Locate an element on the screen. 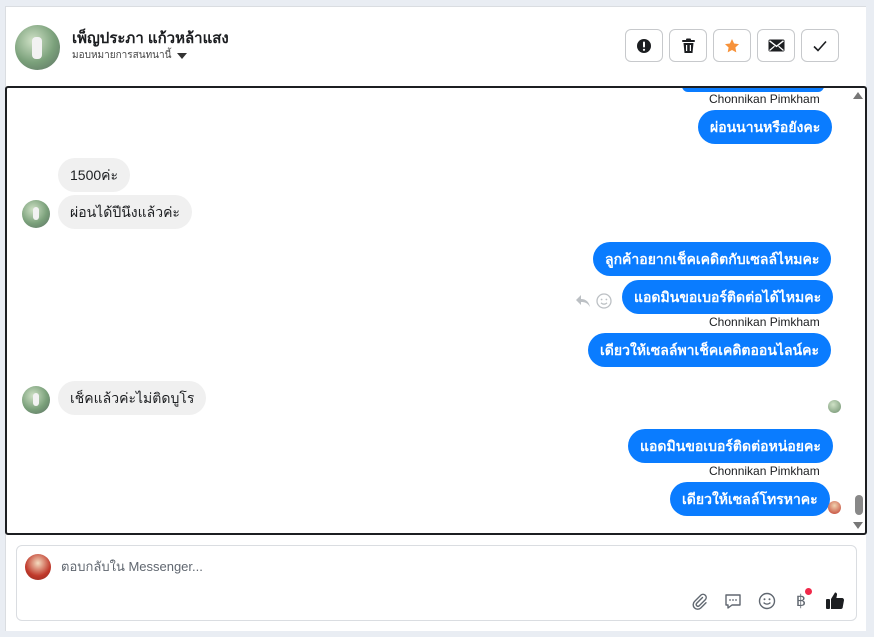 The image size is (874, 637). thread-scrollbar is located at coordinates (858, 310).